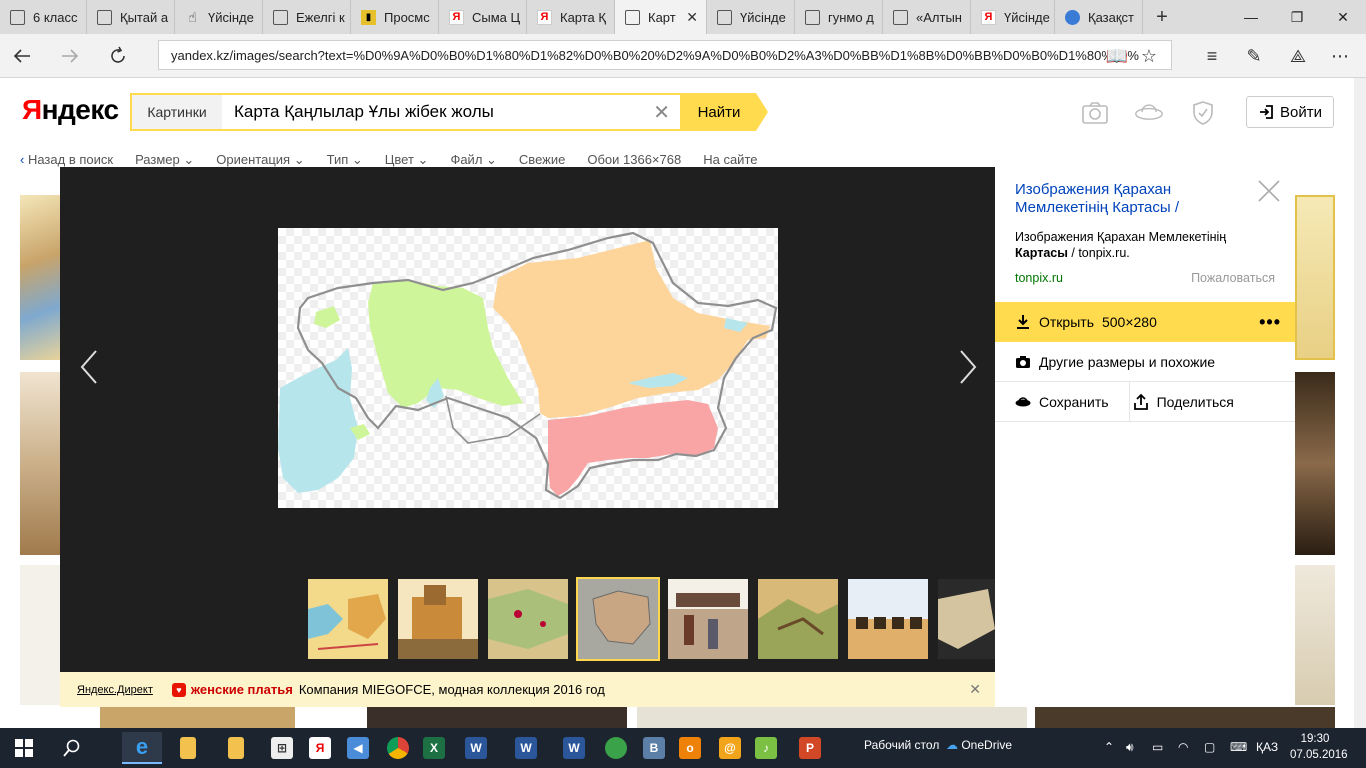 This screenshot has width=1366, height=768. What do you see at coordinates (1233, 278) in the screenshot?
I see `complain-link: Пожаловаться` at bounding box center [1233, 278].